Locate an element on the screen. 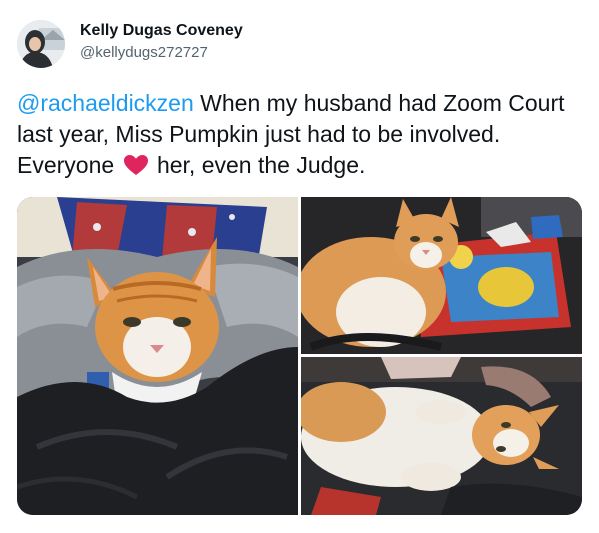  author-avatar is located at coordinates (41, 44).